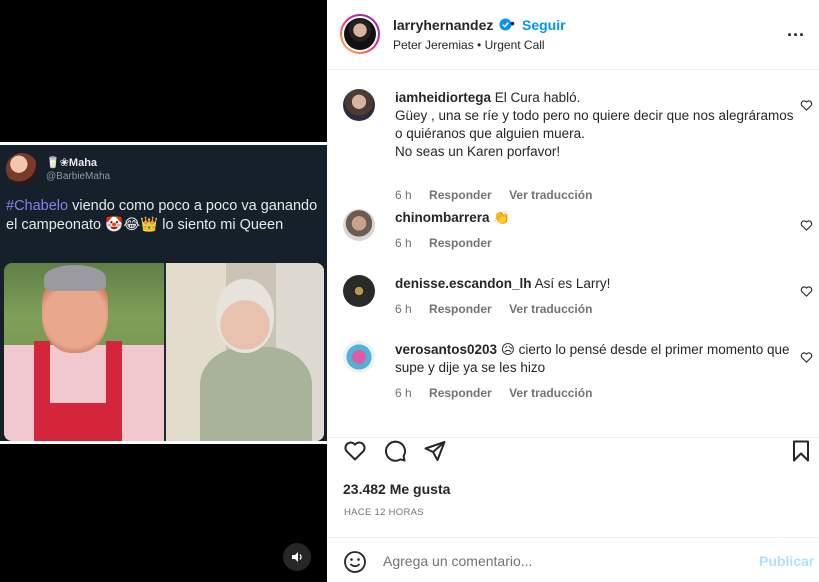 This screenshot has height=582, width=819. Describe the element at coordinates (446, 349) in the screenshot. I see `commenter-username: verosantos0203` at that location.